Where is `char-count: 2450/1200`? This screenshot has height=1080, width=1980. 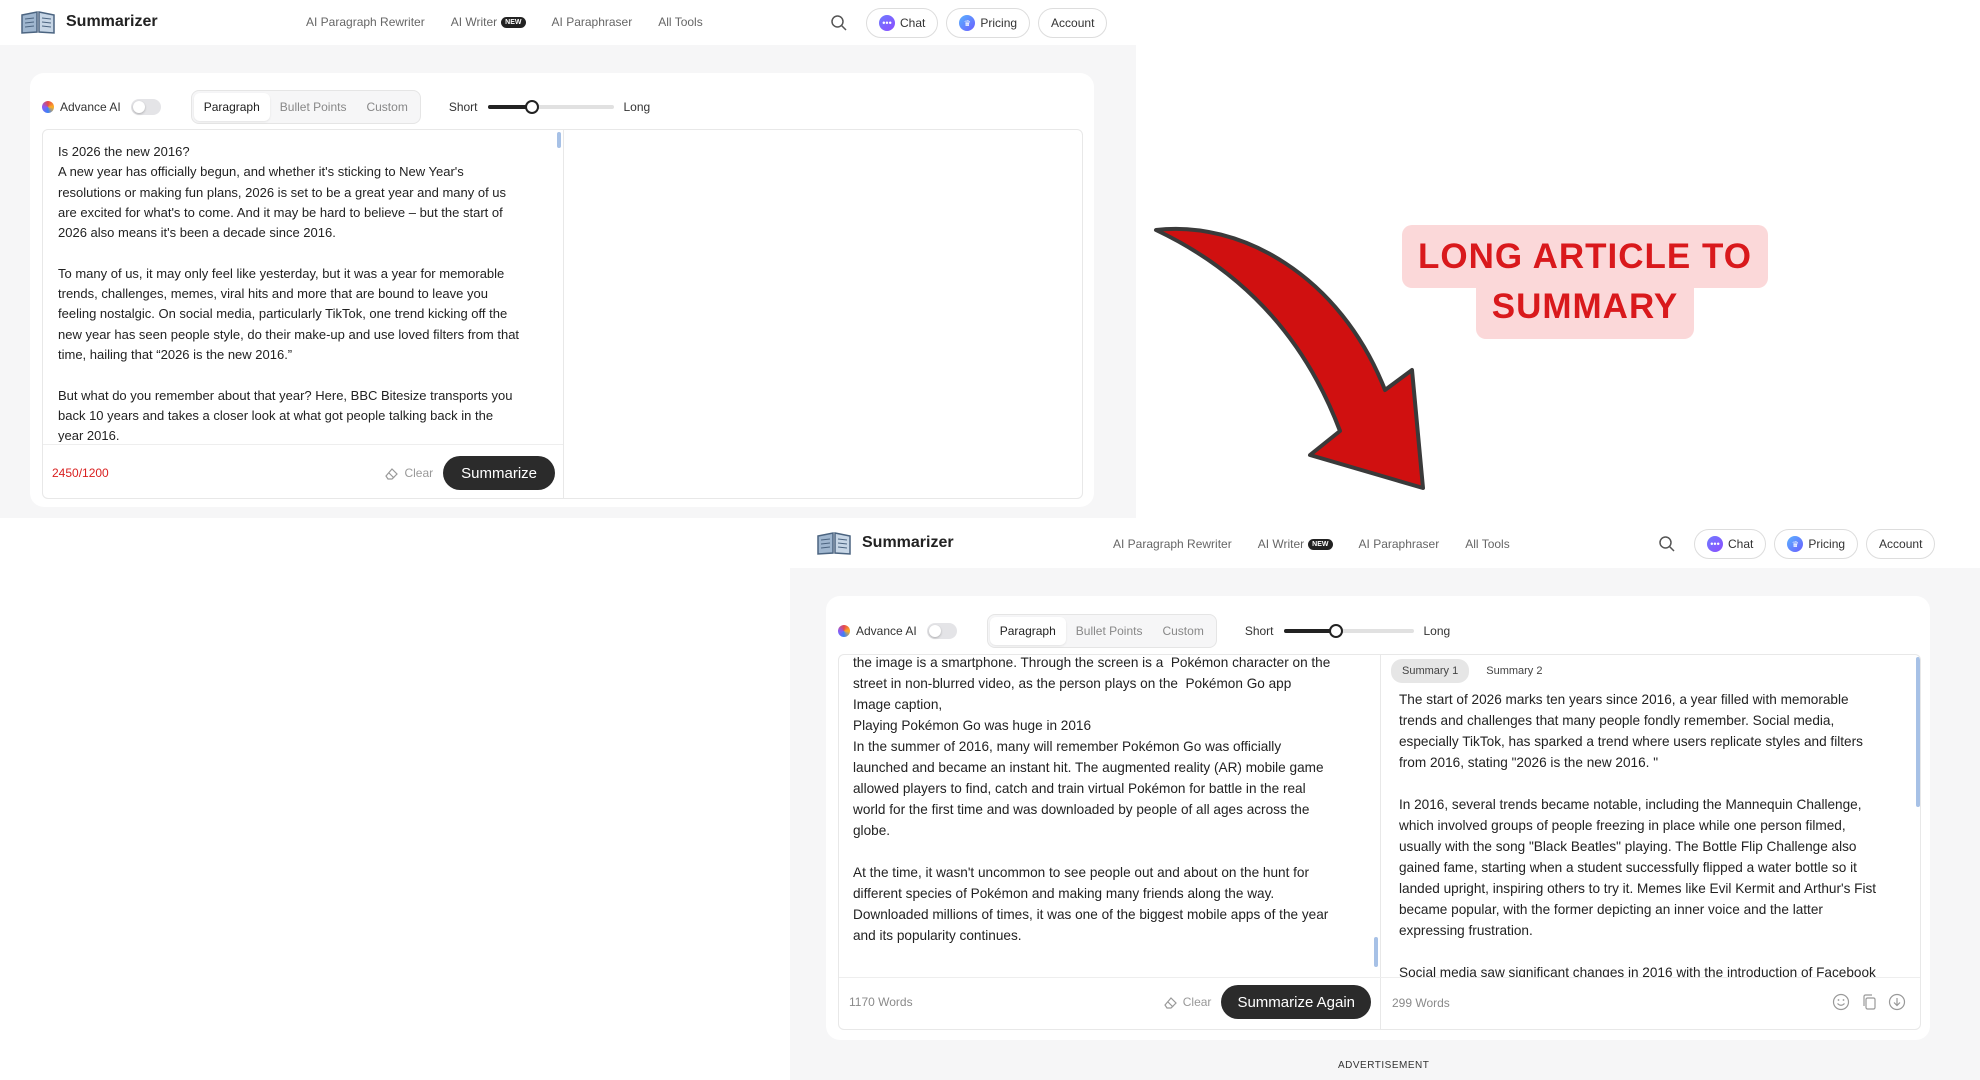 char-count: 2450/1200 is located at coordinates (80, 473).